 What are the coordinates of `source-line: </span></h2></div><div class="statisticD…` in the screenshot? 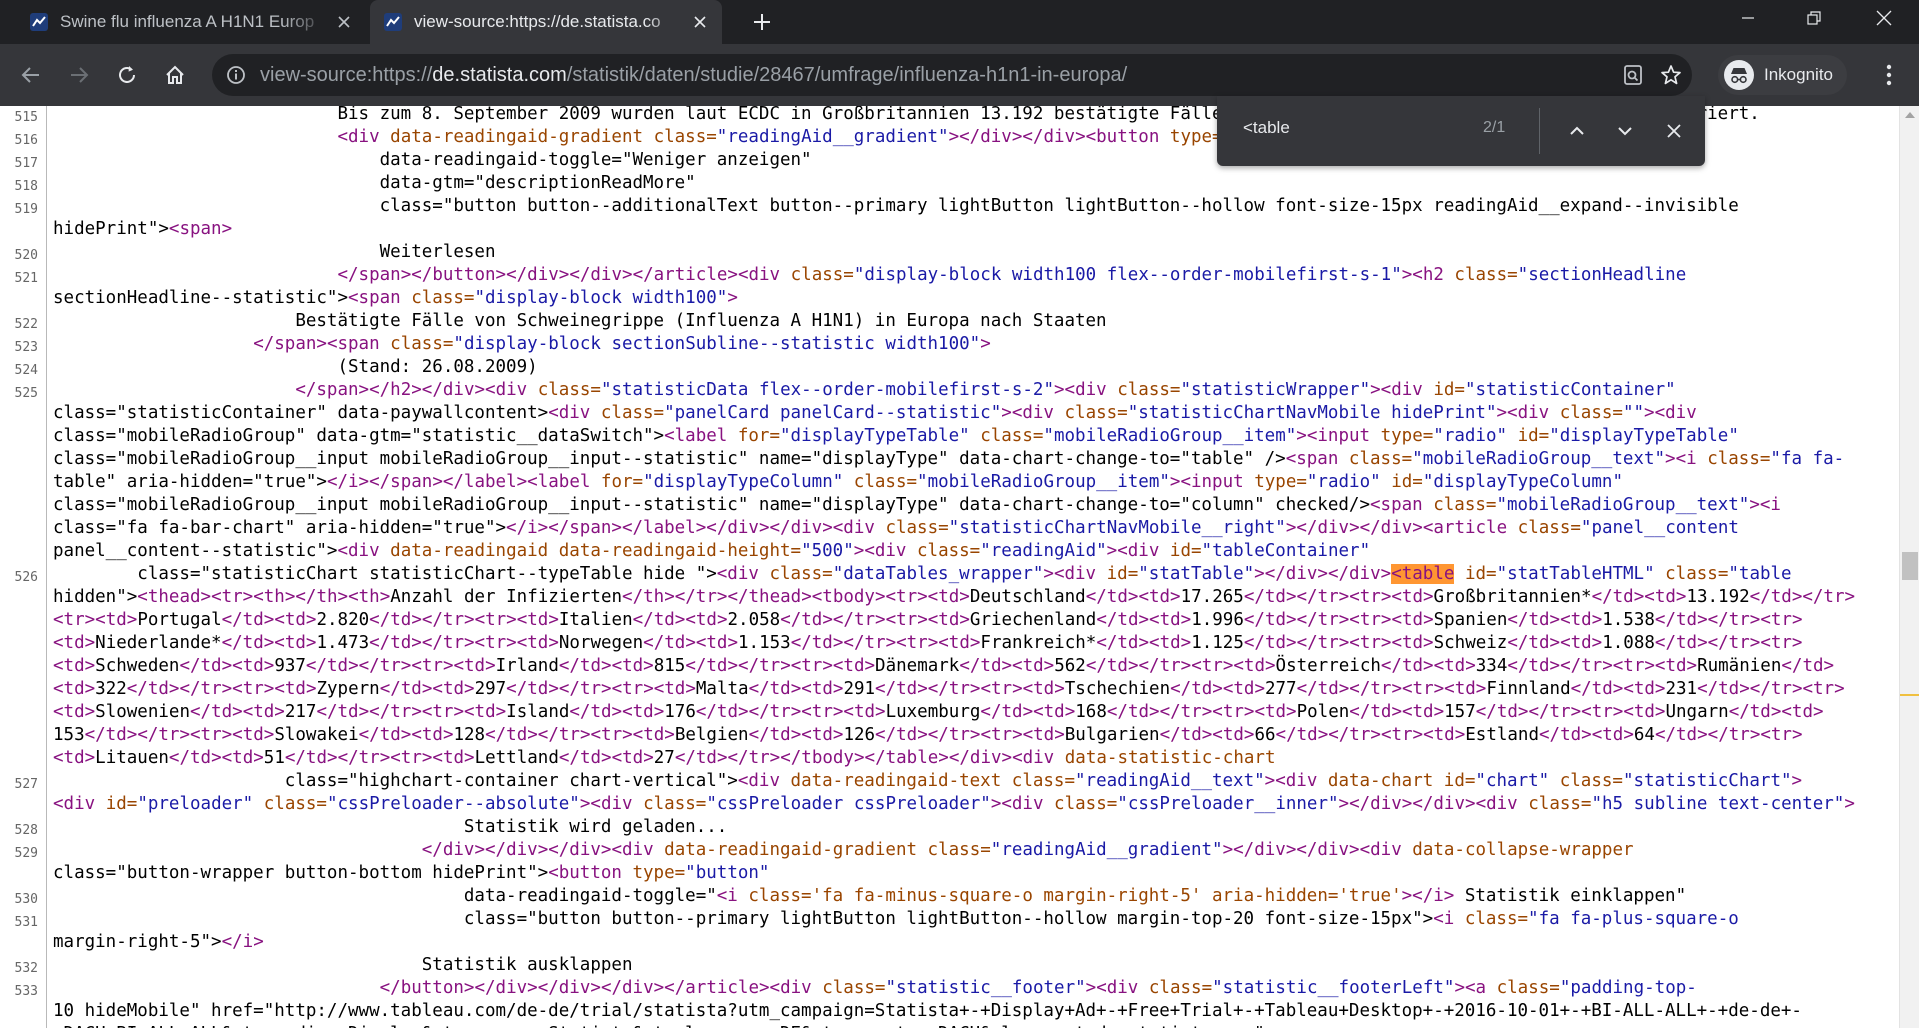 It's located at (985, 390).